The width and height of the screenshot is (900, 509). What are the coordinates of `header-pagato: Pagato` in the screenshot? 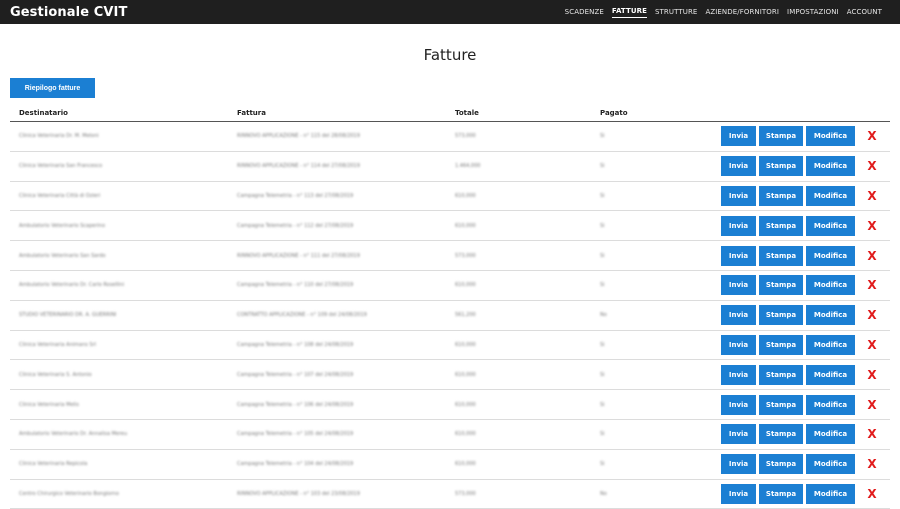 It's located at (614, 112).